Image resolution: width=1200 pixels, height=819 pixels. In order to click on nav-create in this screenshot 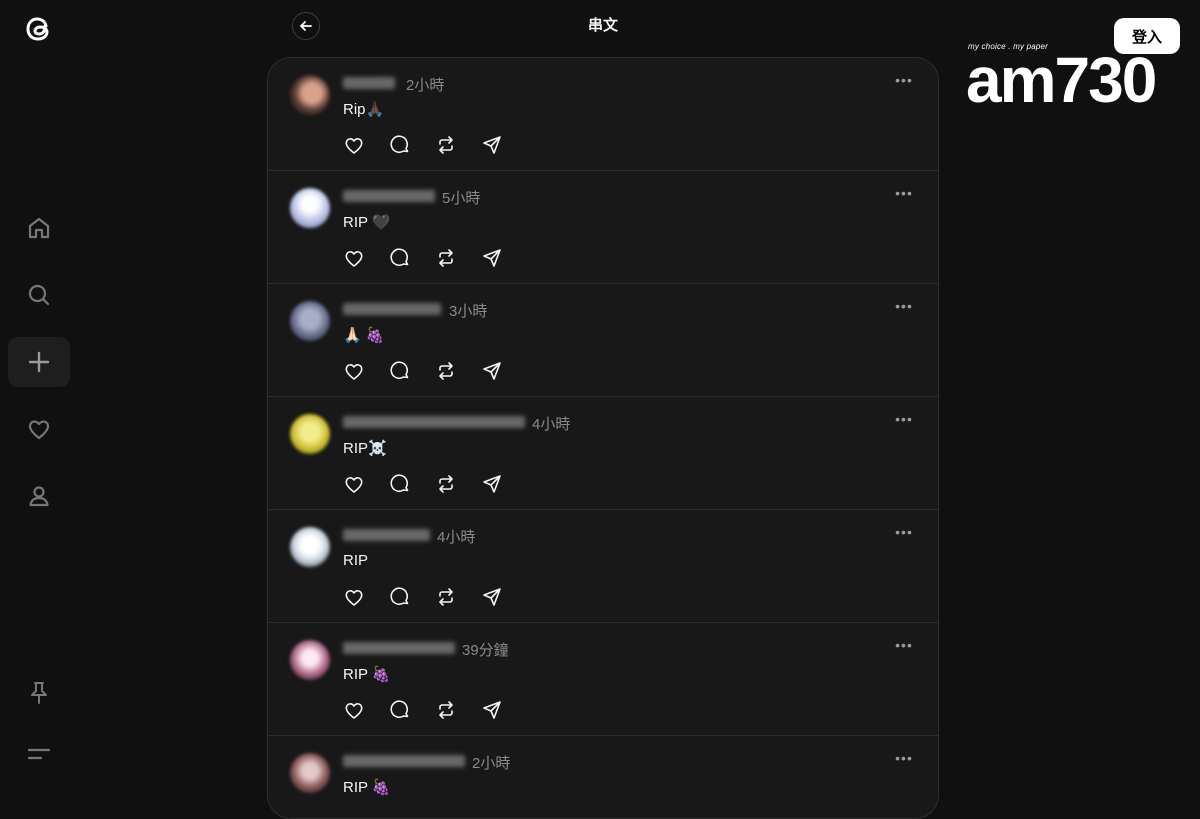, I will do `click(39, 362)`.